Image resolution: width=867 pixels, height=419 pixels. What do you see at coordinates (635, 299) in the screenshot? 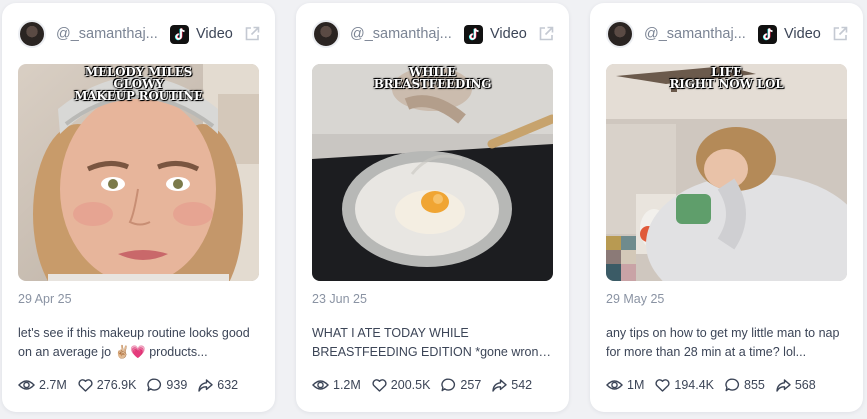
I see `post-date: 29 May 25` at bounding box center [635, 299].